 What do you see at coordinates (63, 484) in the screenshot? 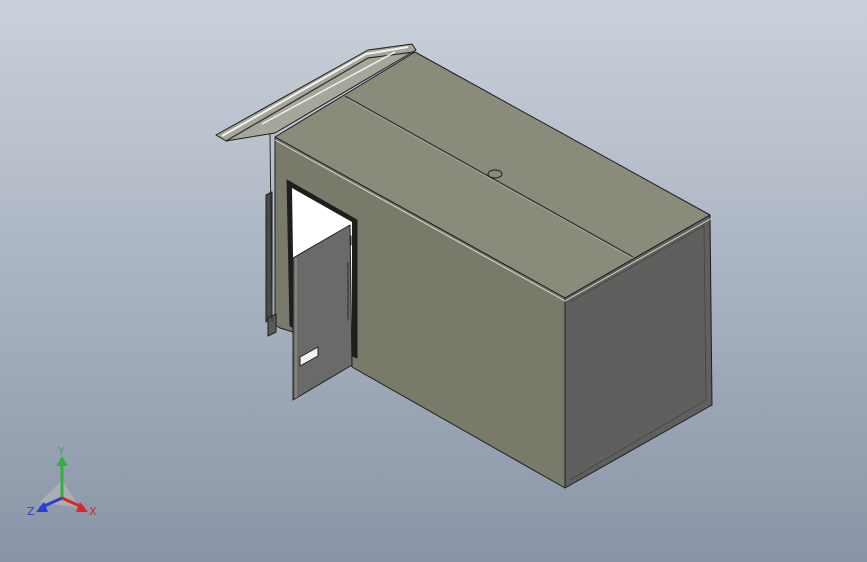
I see `view-orientation-triad: Y X Z` at bounding box center [63, 484].